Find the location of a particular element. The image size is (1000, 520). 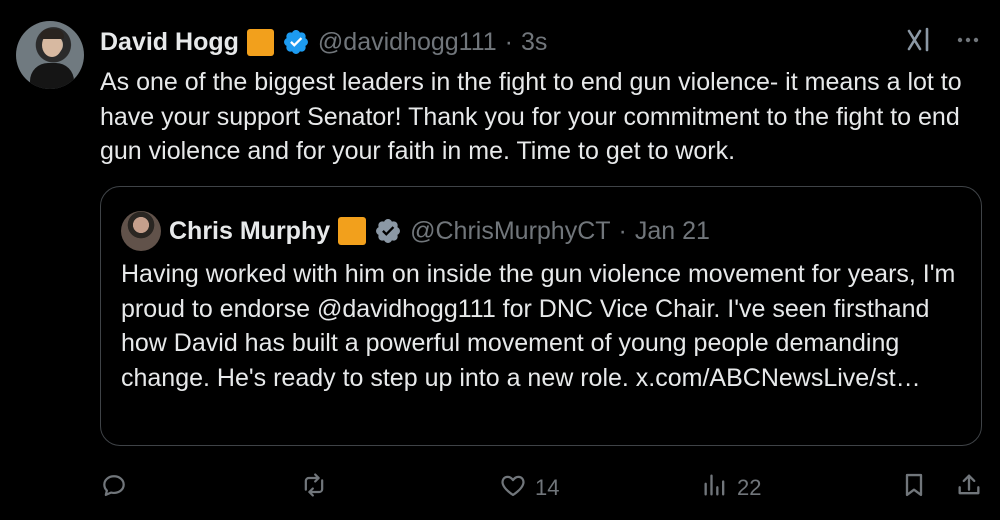

avatar-shirt is located at coordinates (52, 76).